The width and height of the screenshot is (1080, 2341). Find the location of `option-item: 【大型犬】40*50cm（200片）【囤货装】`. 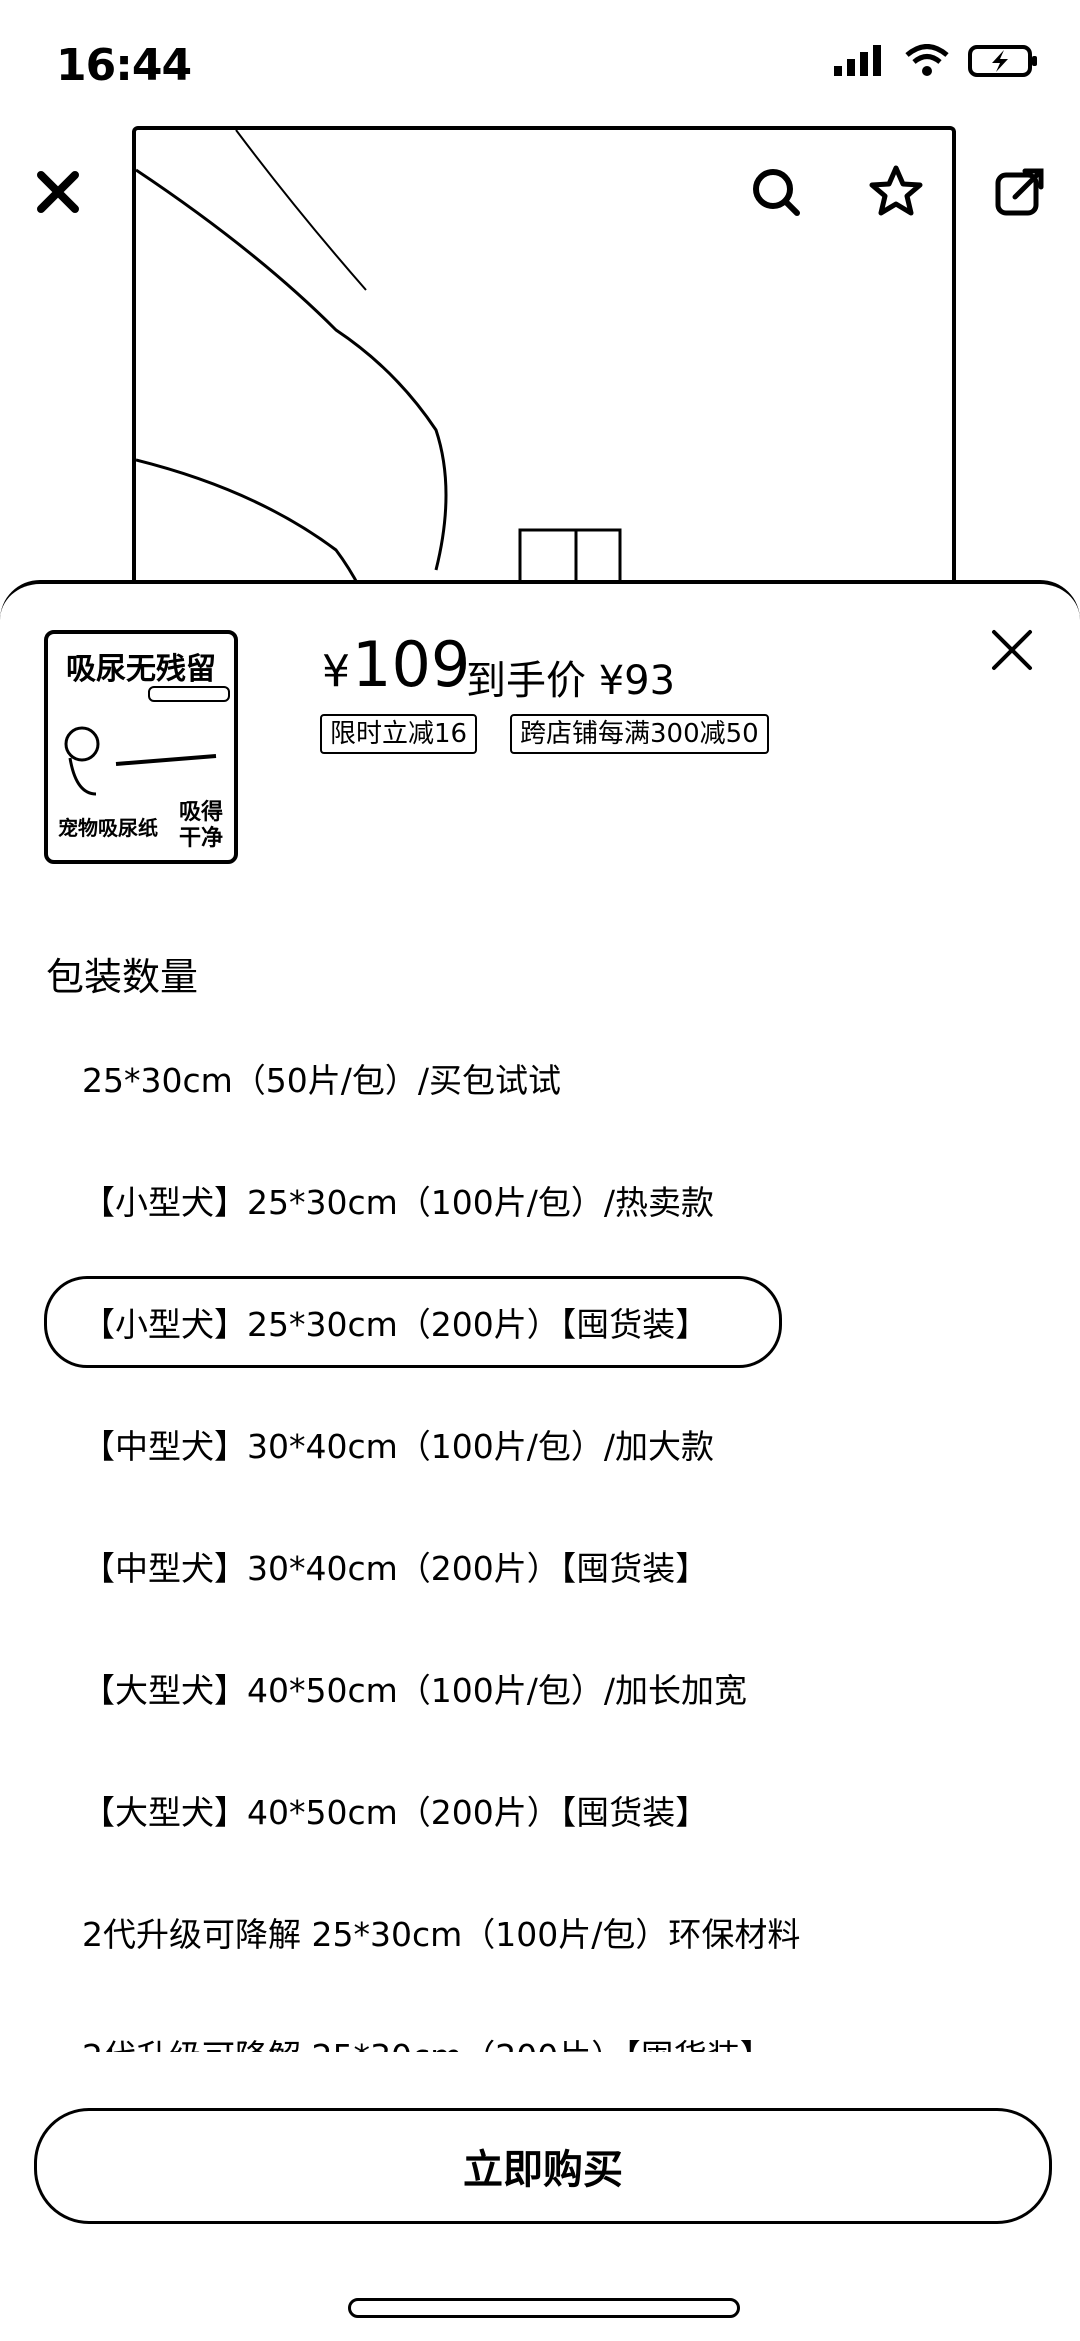

option-item: 【大型犬】40*50cm（200片）【囤货装】 is located at coordinates (395, 1810).